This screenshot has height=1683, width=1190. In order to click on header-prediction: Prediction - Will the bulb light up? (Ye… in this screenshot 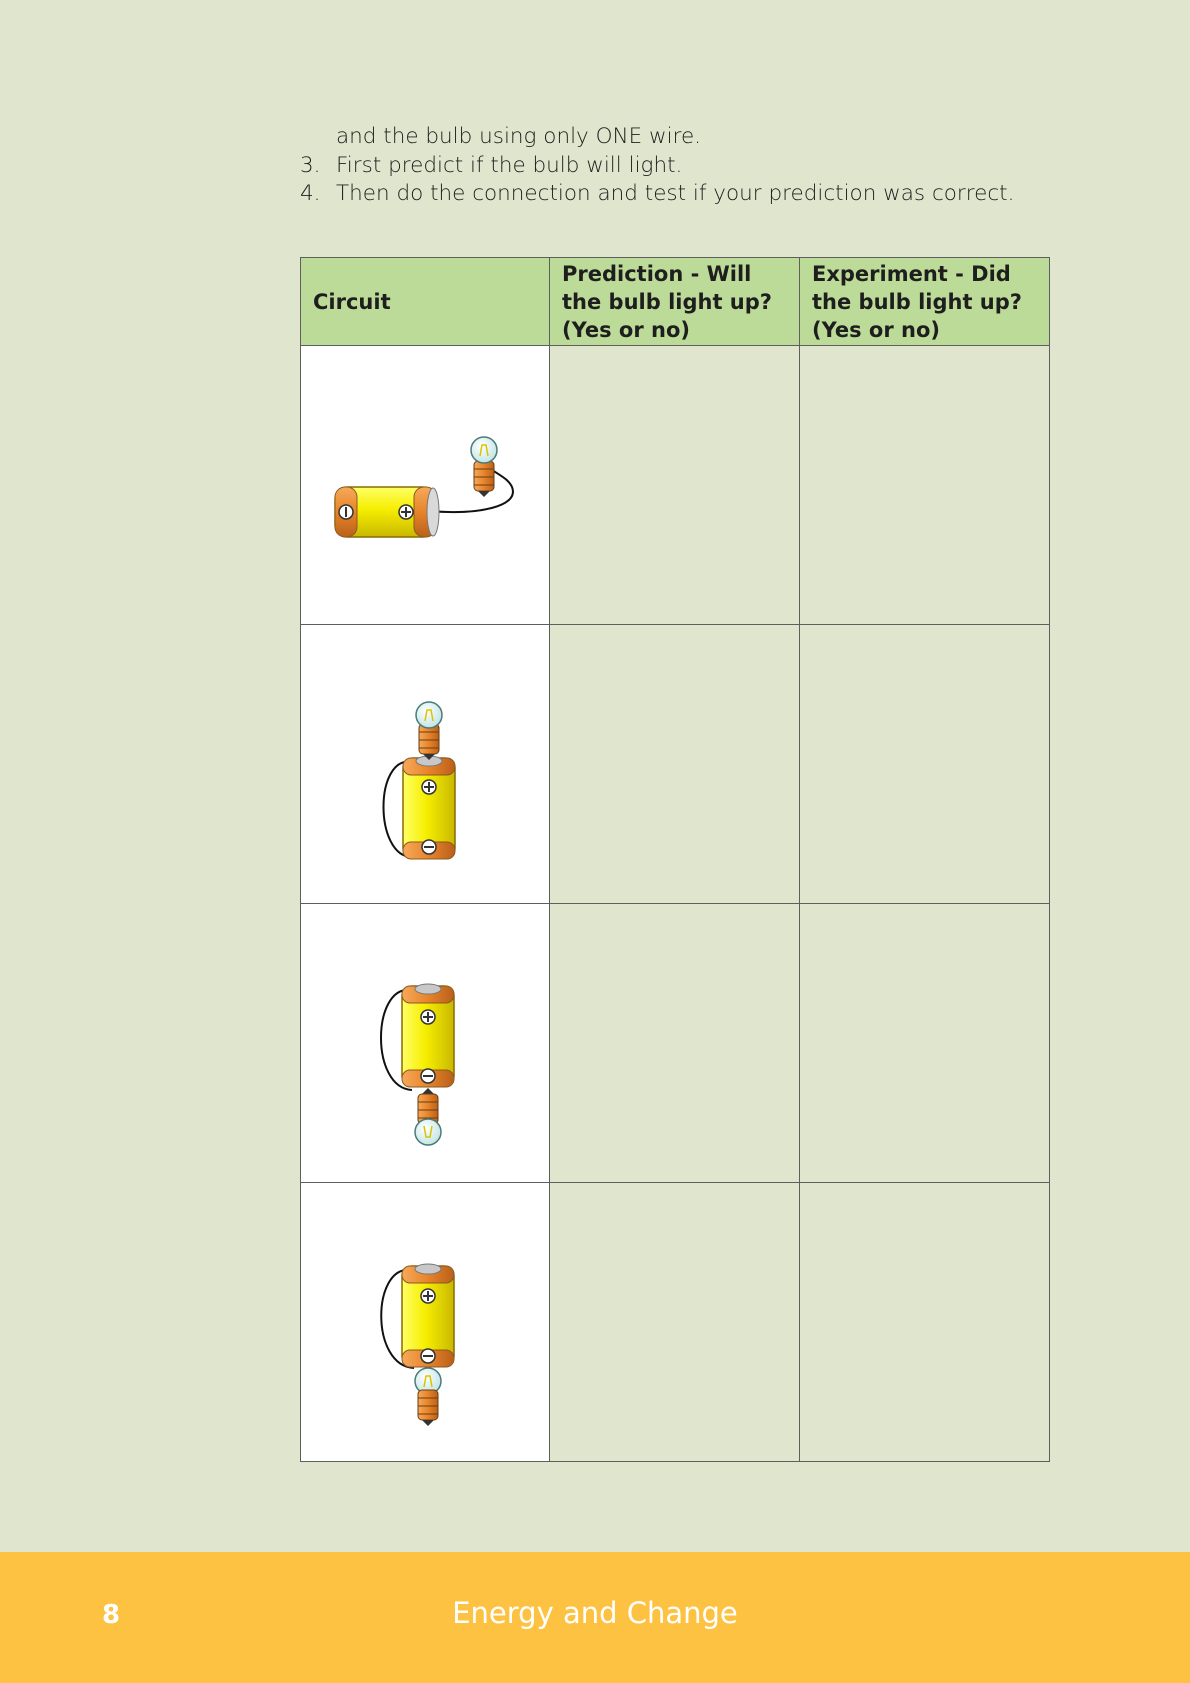, I will do `click(674, 301)`.